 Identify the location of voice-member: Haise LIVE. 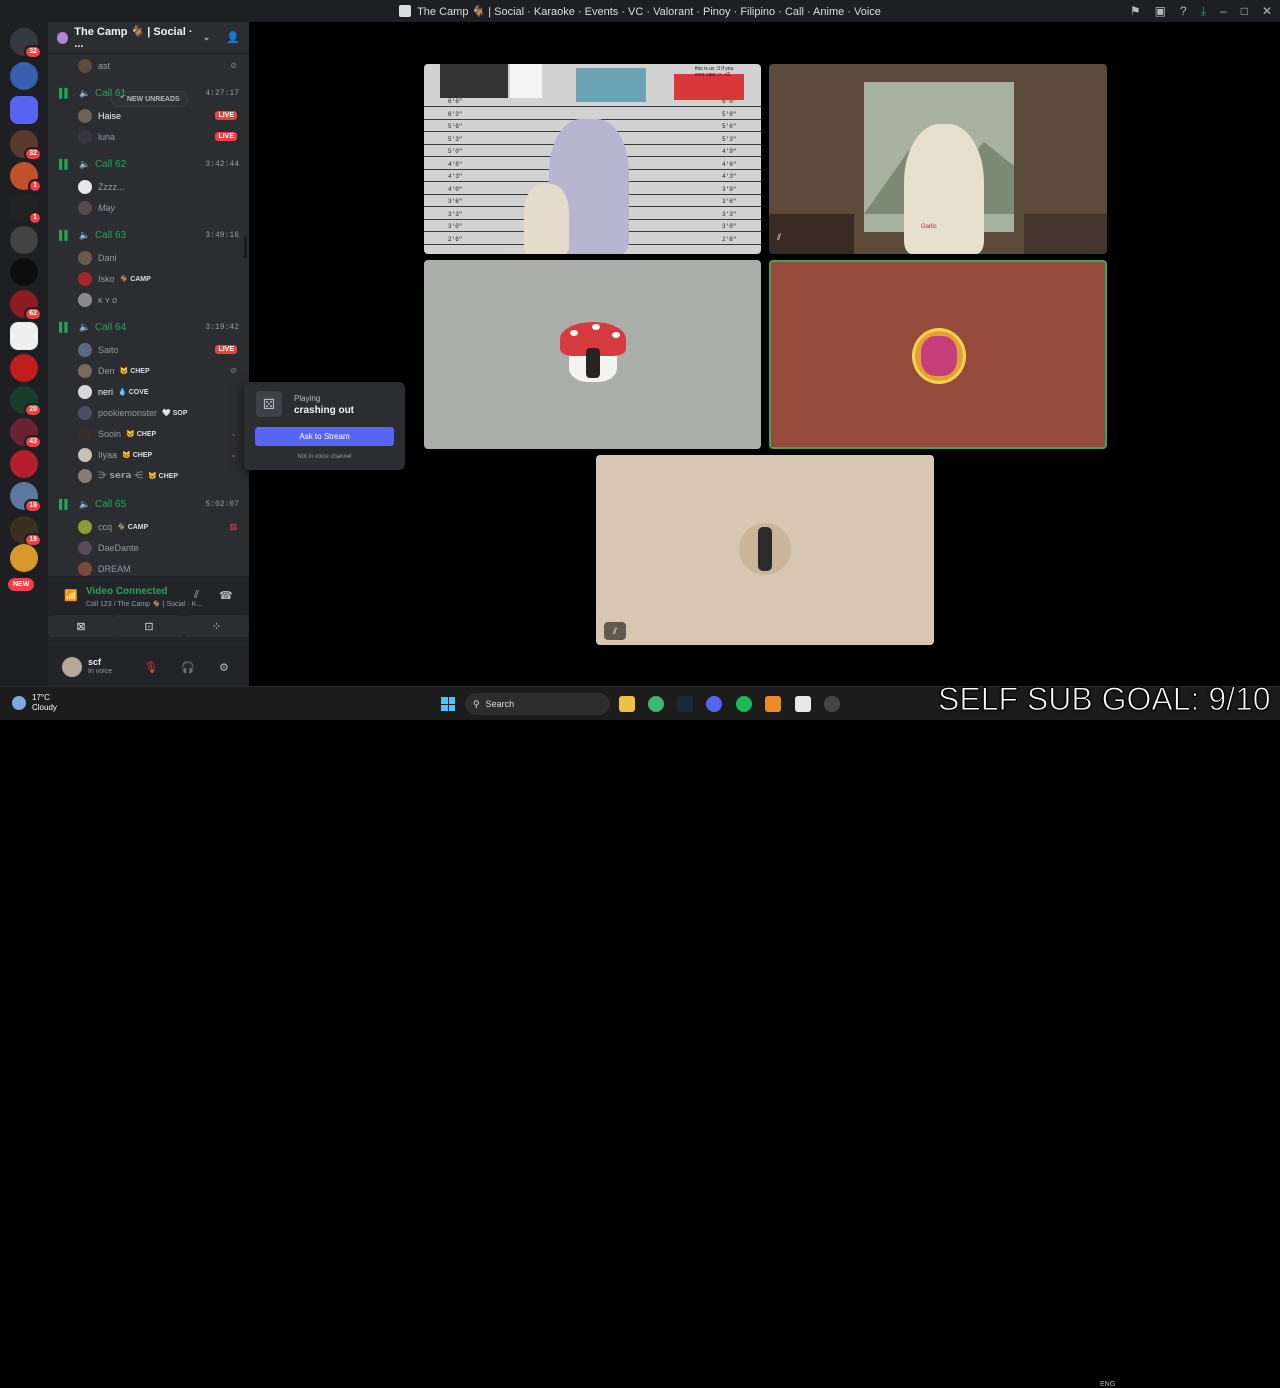
(148, 115).